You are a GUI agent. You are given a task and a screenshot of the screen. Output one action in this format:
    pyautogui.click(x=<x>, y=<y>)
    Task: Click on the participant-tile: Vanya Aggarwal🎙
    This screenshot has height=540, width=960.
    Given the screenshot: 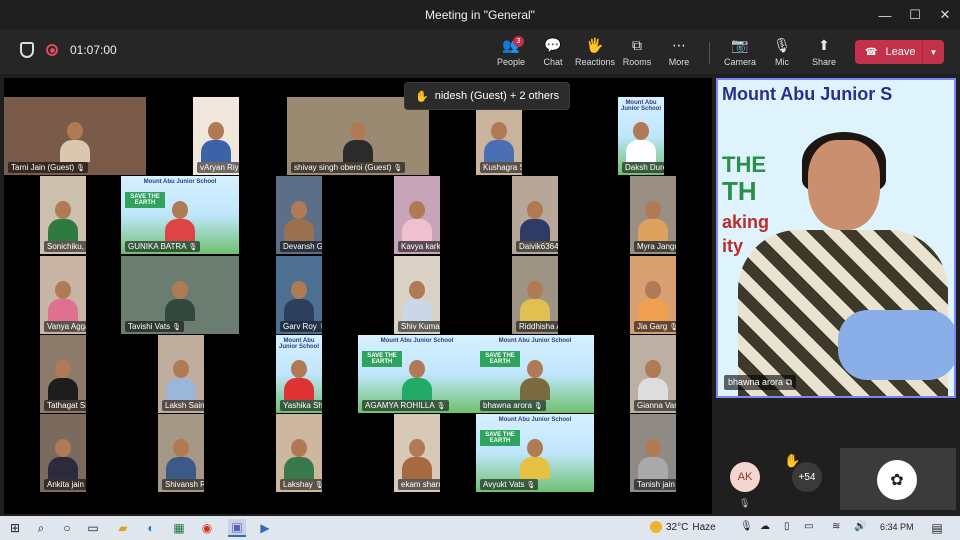 What is the action you would take?
    pyautogui.click(x=63, y=295)
    